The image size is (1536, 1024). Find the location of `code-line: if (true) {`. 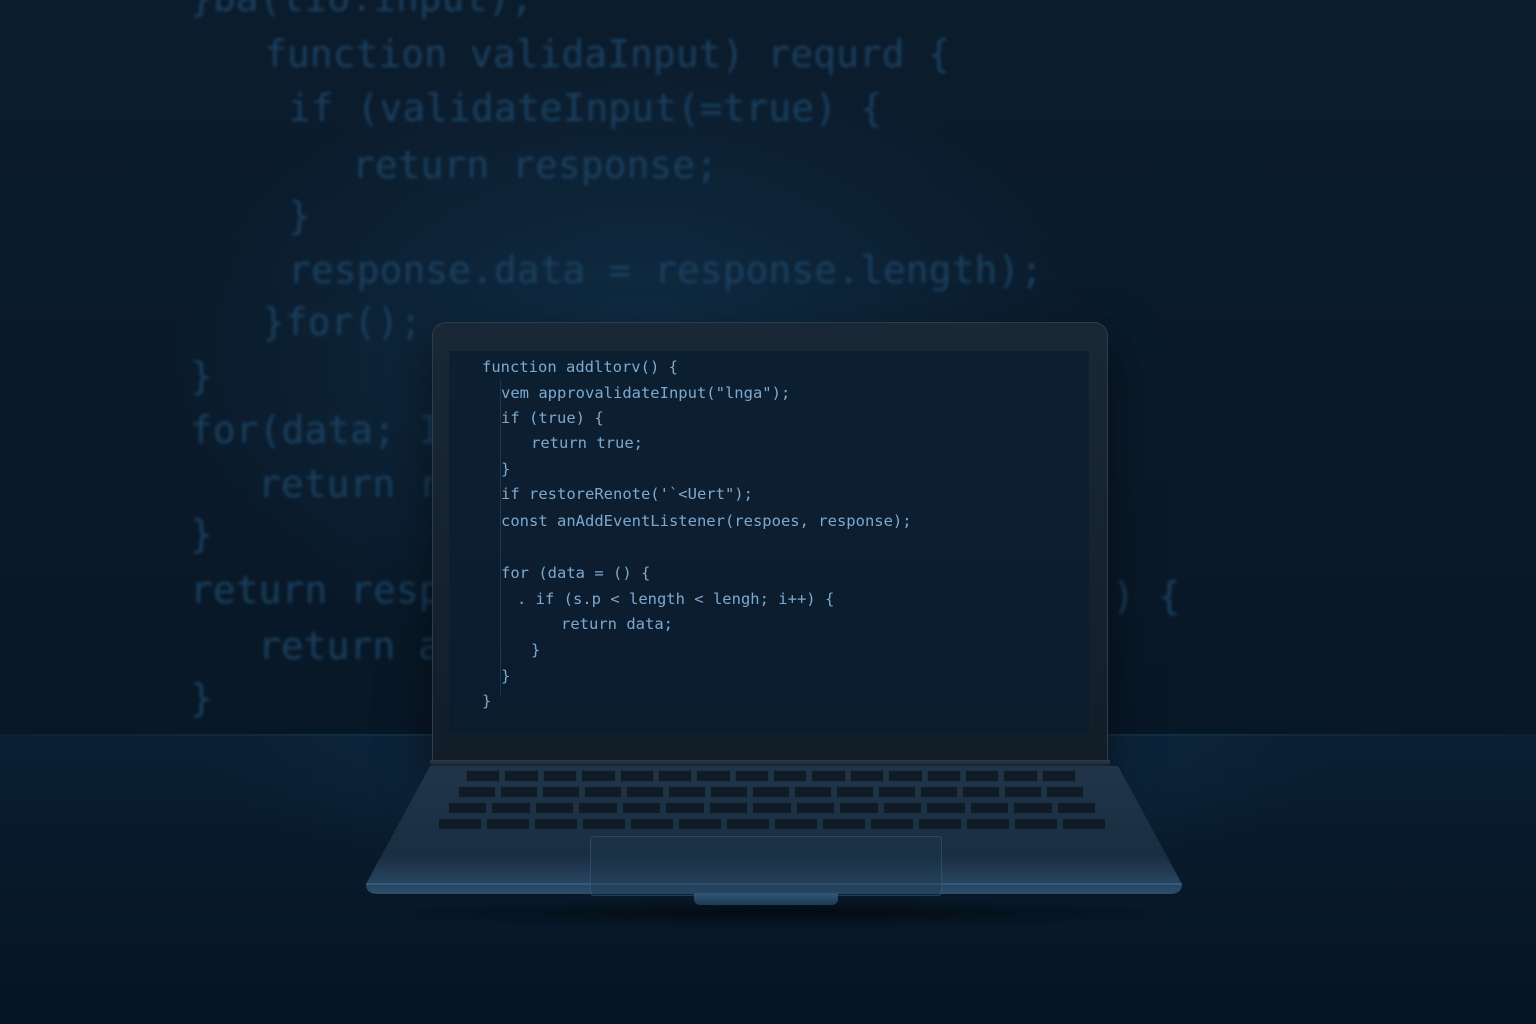

code-line: if (true) { is located at coordinates (552, 418).